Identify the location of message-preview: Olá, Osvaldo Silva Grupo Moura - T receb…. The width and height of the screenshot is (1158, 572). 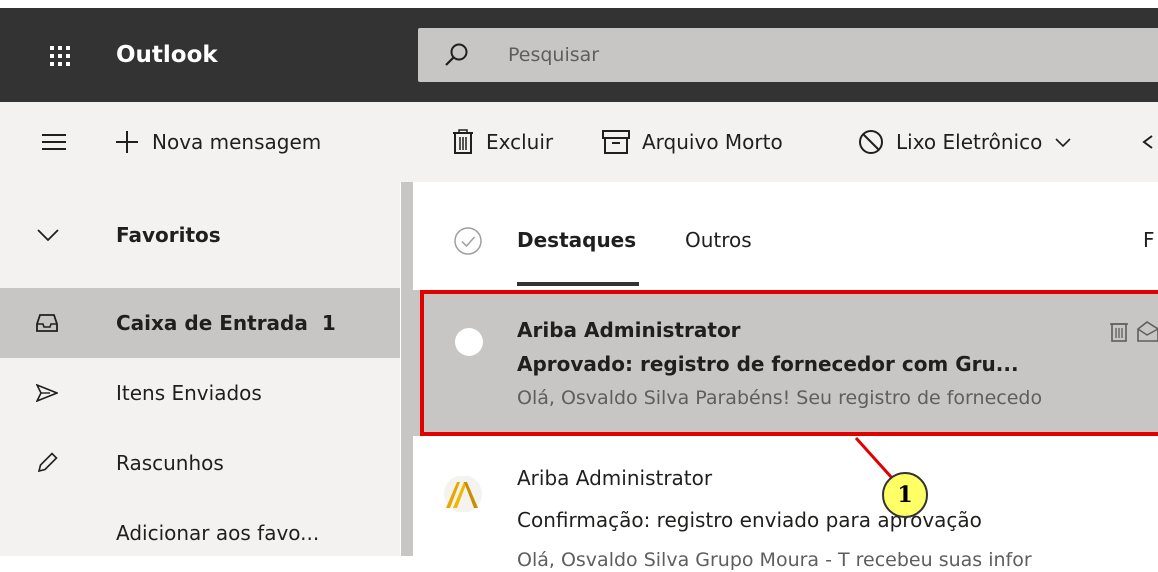
(774, 560).